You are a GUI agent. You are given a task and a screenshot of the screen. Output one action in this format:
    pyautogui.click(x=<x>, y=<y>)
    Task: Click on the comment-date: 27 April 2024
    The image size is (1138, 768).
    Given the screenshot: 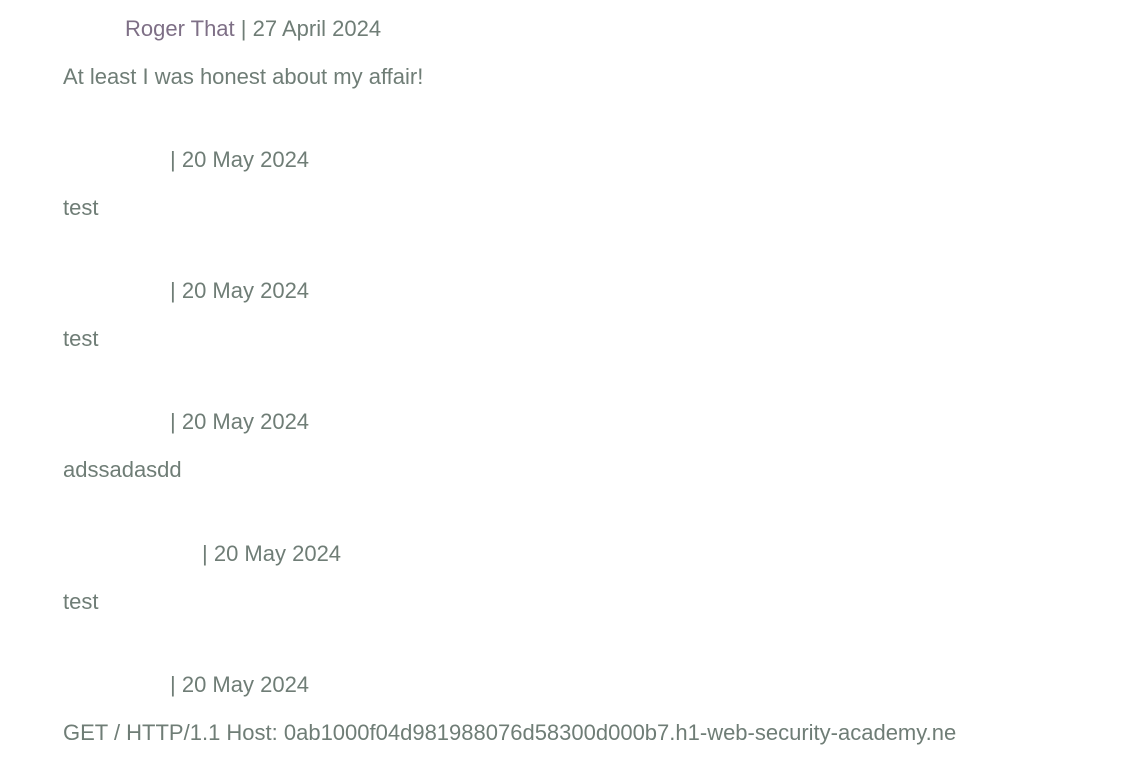 What is the action you would take?
    pyautogui.click(x=317, y=28)
    